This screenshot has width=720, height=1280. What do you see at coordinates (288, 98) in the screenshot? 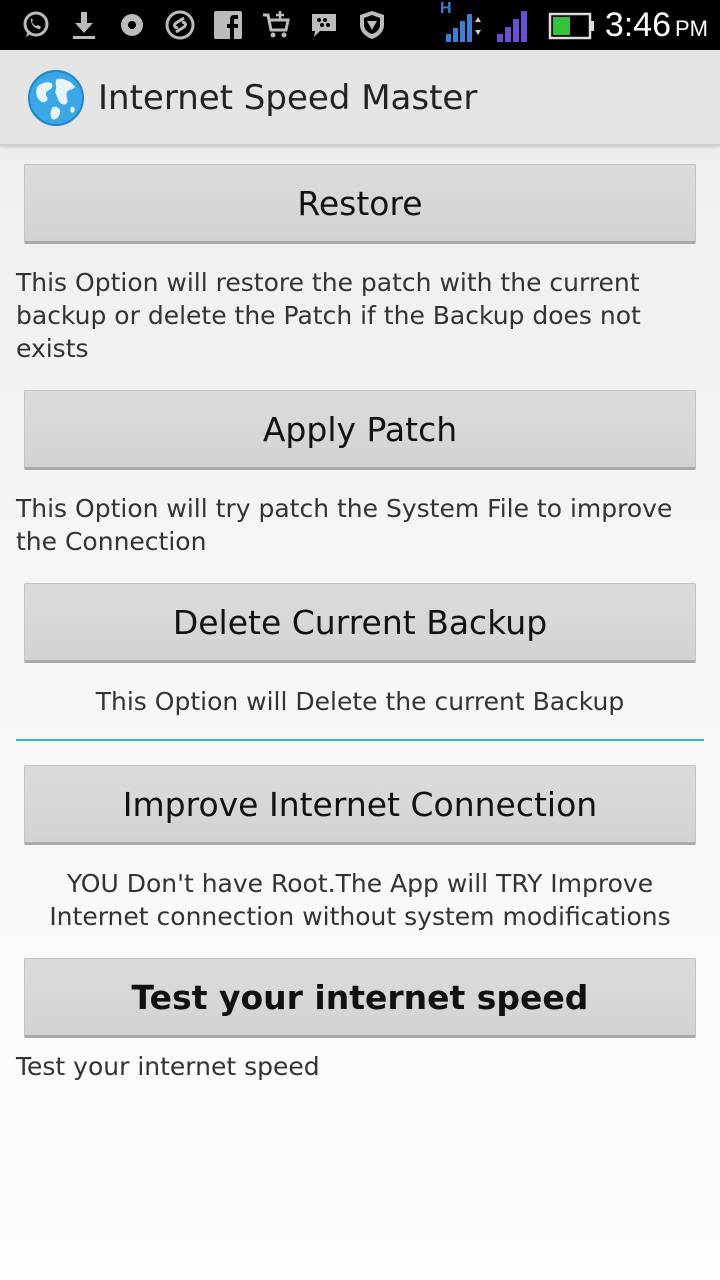
I see `app-title: Internet Speed Master` at bounding box center [288, 98].